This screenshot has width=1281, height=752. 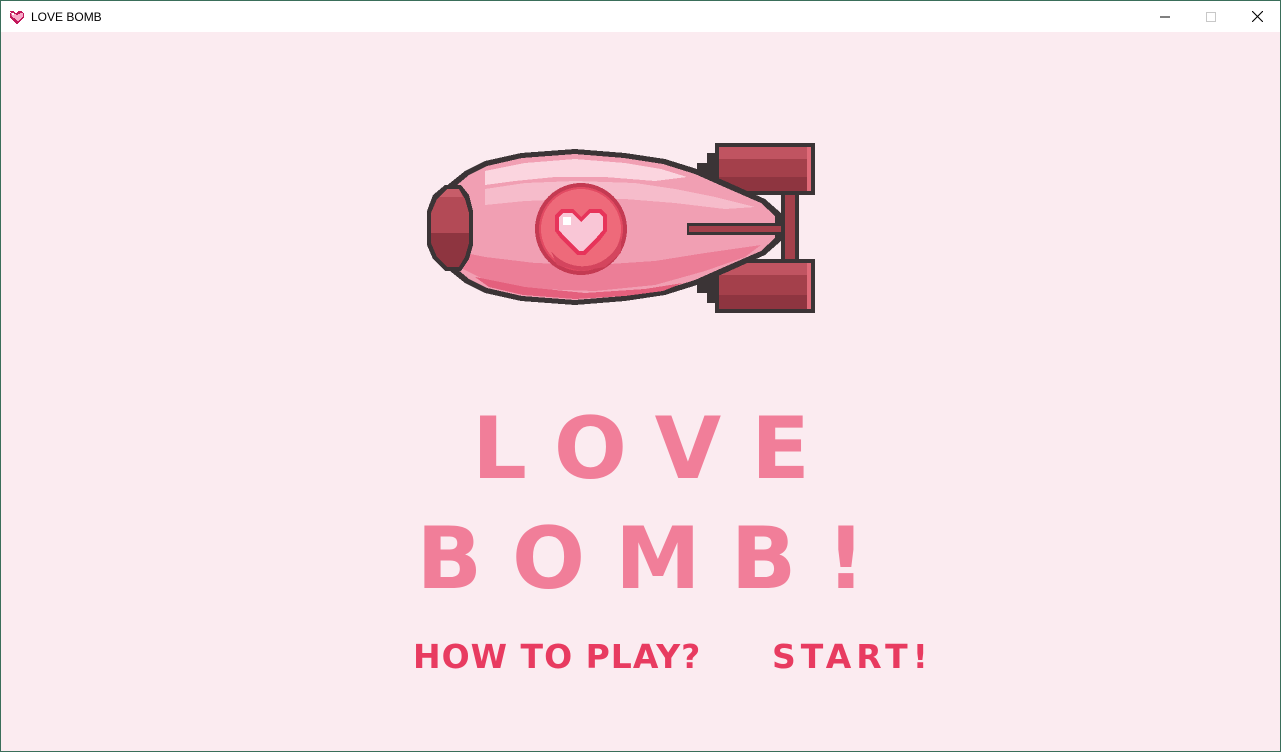 What do you see at coordinates (557, 657) in the screenshot?
I see `how-to-play-button: HOW TO PLAY?` at bounding box center [557, 657].